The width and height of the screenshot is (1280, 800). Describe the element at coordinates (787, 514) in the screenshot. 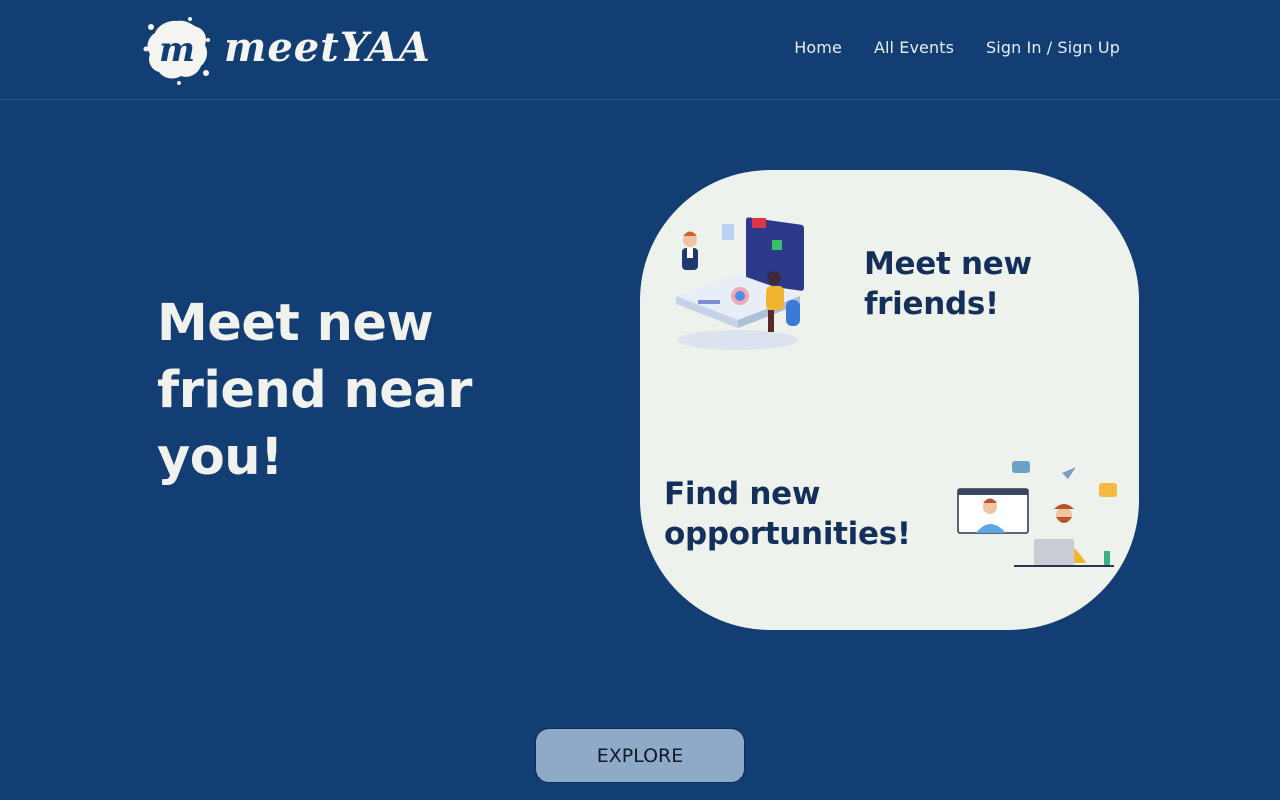

I see `card-heading-opportunities: Find new opportunities!` at that location.